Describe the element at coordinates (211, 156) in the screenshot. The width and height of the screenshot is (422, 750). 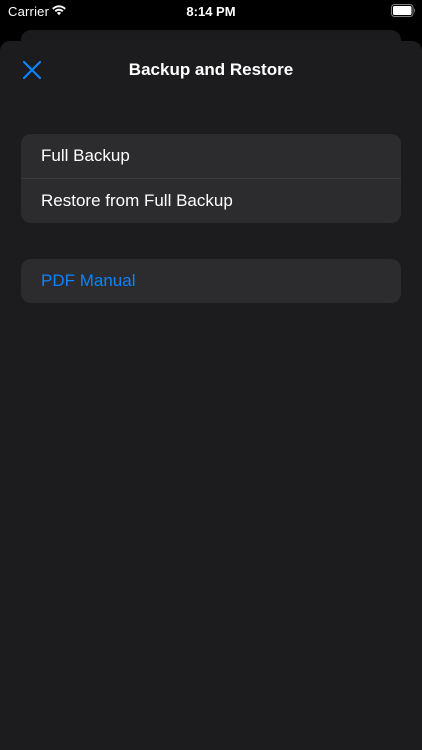
I see `full-backup-row: Full Backup` at that location.